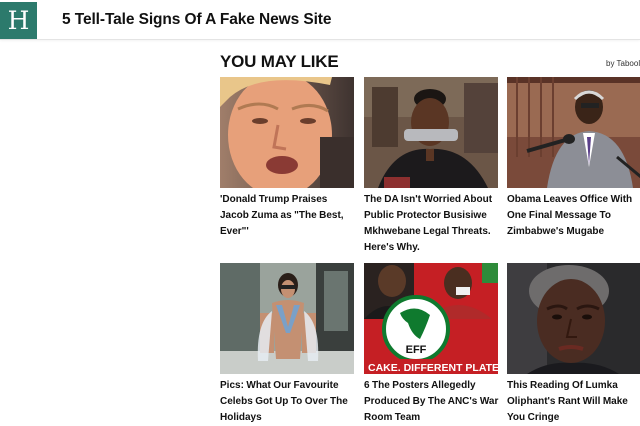 Image resolution: width=640 pixels, height=426 pixels. I want to click on woman-portrait-photo, so click(431, 132).